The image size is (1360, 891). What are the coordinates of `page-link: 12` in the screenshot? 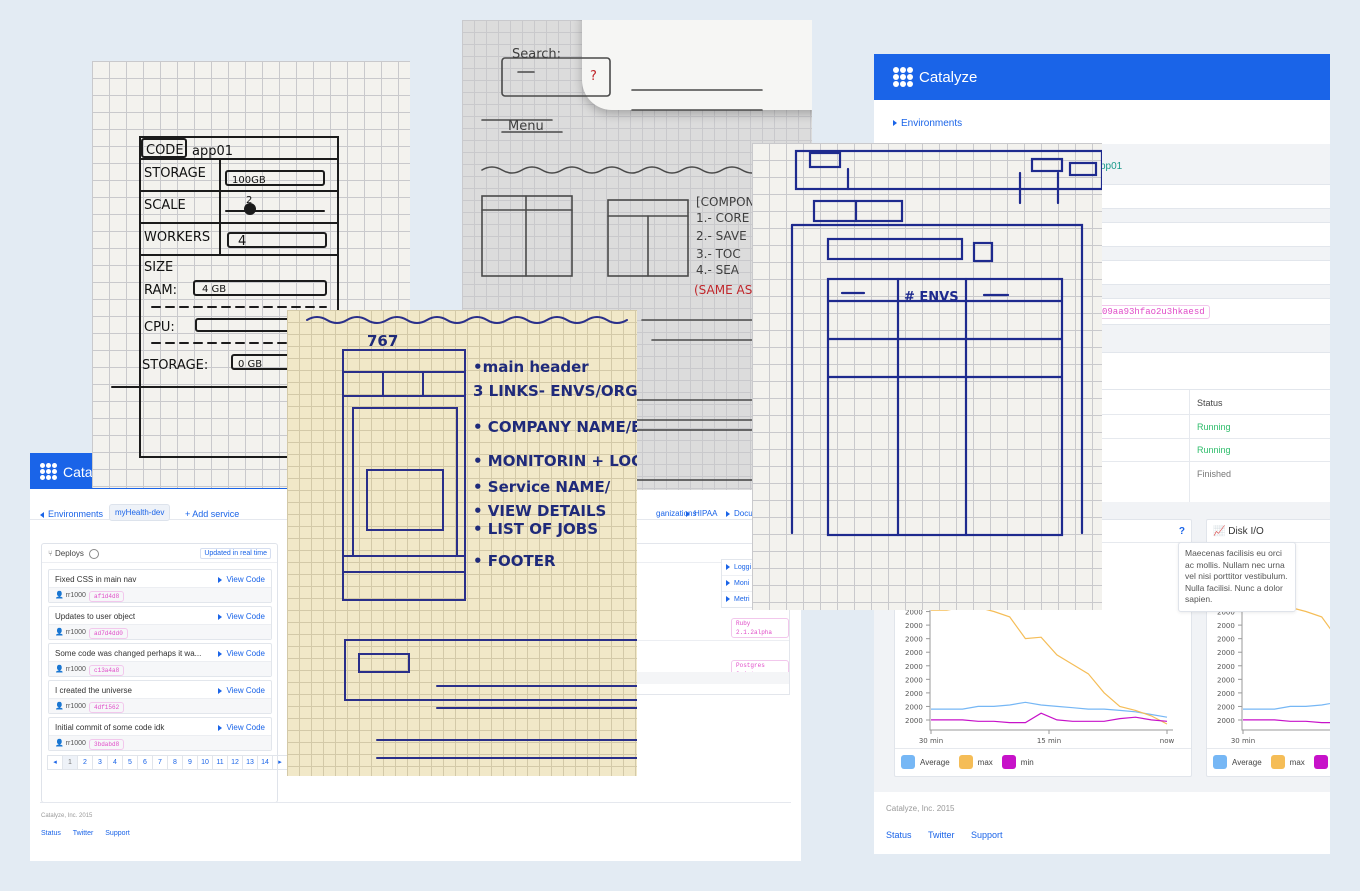 It's located at (235, 762).